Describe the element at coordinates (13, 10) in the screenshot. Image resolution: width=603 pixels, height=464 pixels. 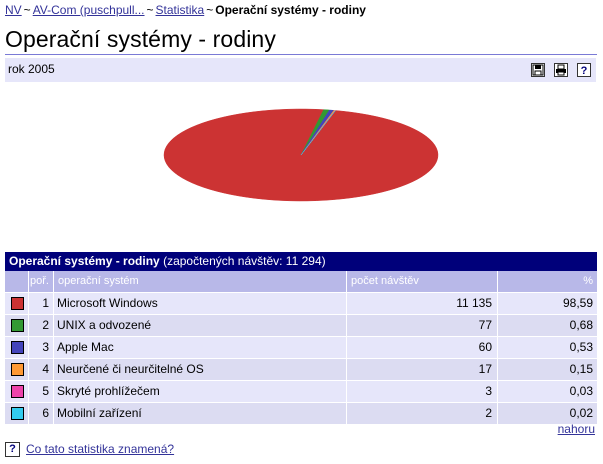
I see `breadcrumb-link-nv: NV` at that location.